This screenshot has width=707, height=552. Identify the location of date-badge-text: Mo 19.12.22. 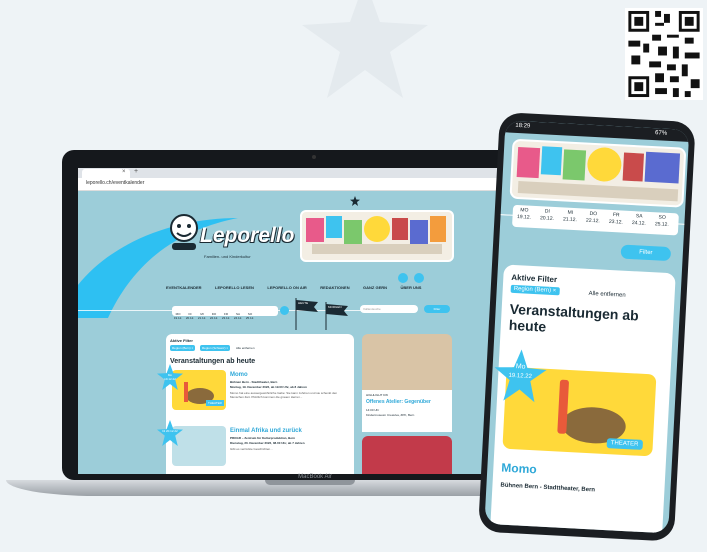
(170, 377).